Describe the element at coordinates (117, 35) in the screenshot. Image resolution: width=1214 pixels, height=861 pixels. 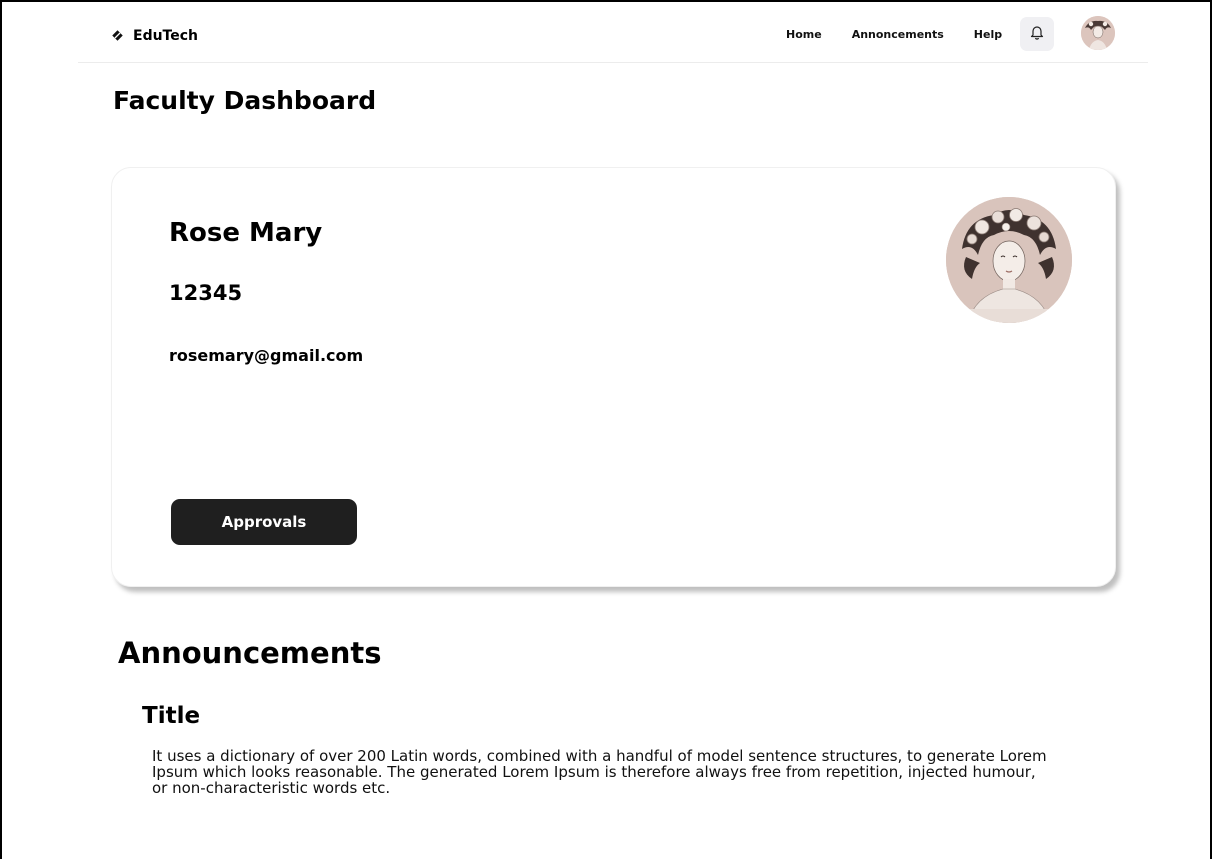
I see `diamond-logo-icon` at that location.